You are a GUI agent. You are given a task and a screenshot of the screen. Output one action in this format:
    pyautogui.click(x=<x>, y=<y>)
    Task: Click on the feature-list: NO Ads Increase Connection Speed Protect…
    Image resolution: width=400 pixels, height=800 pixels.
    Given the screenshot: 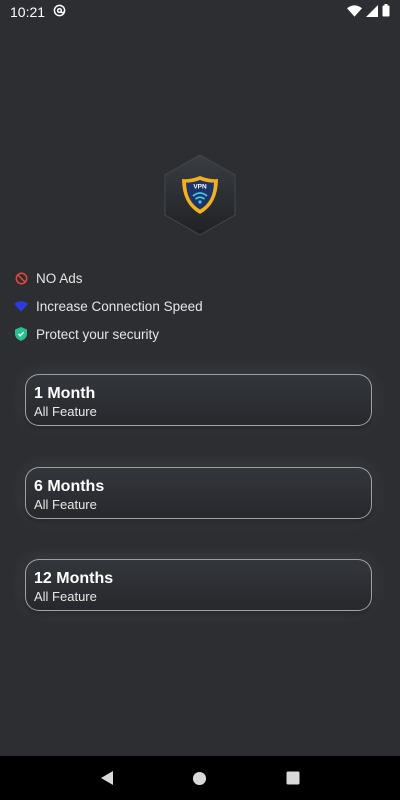 What is the action you would take?
    pyautogui.click(x=108, y=306)
    